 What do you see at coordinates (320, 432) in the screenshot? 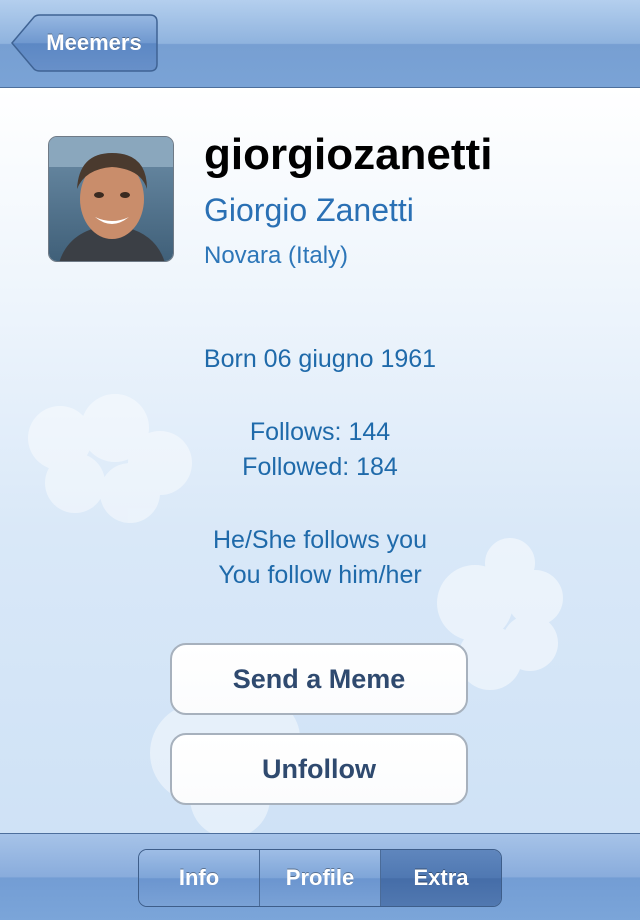
I see `follows-count: Follows: 144` at bounding box center [320, 432].